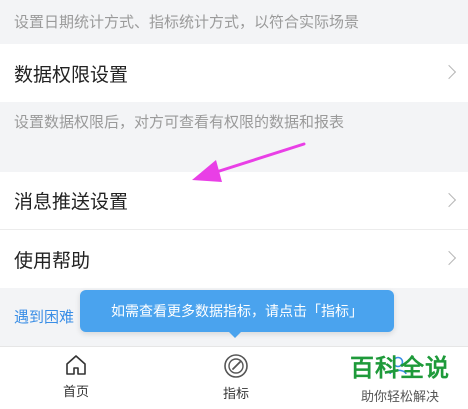 The height and width of the screenshot is (409, 468). What do you see at coordinates (236, 366) in the screenshot?
I see `metrics-gauge-icon` at bounding box center [236, 366].